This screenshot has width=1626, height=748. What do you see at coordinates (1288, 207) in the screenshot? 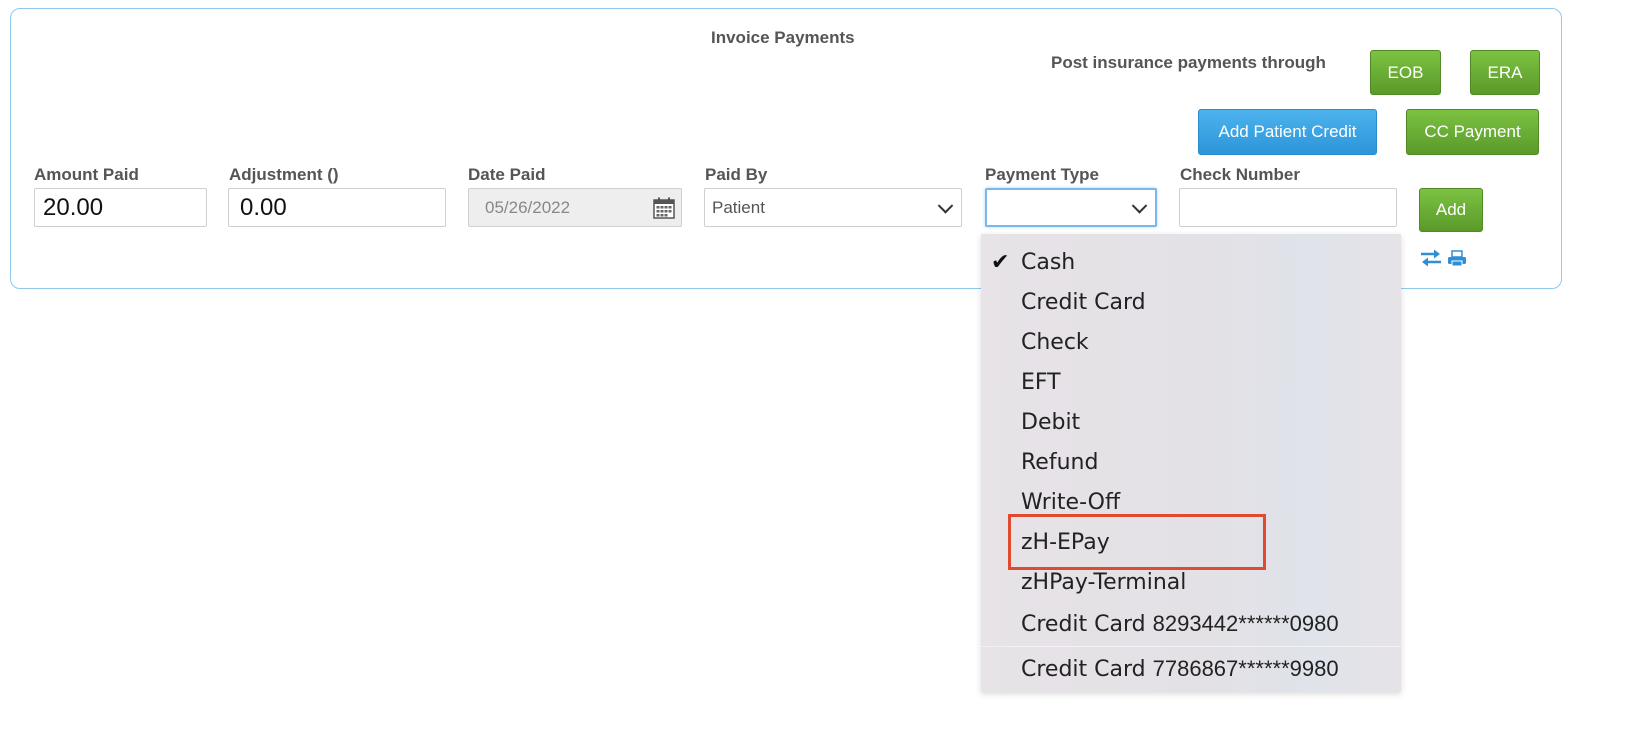
I see `check-number-input` at bounding box center [1288, 207].